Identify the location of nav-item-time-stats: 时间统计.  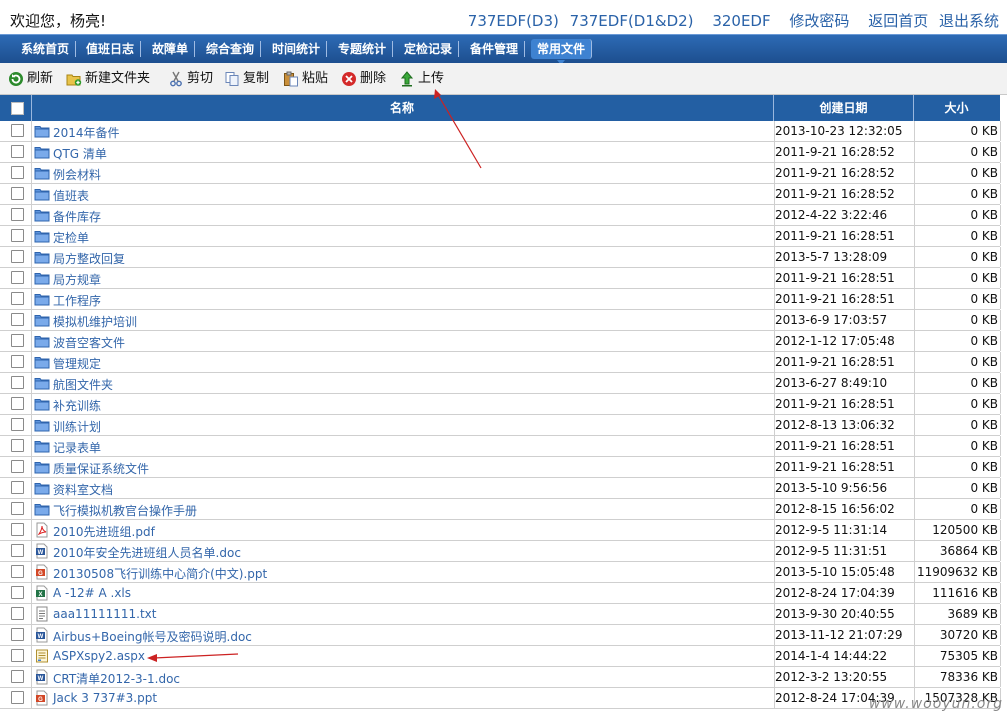
(297, 49).